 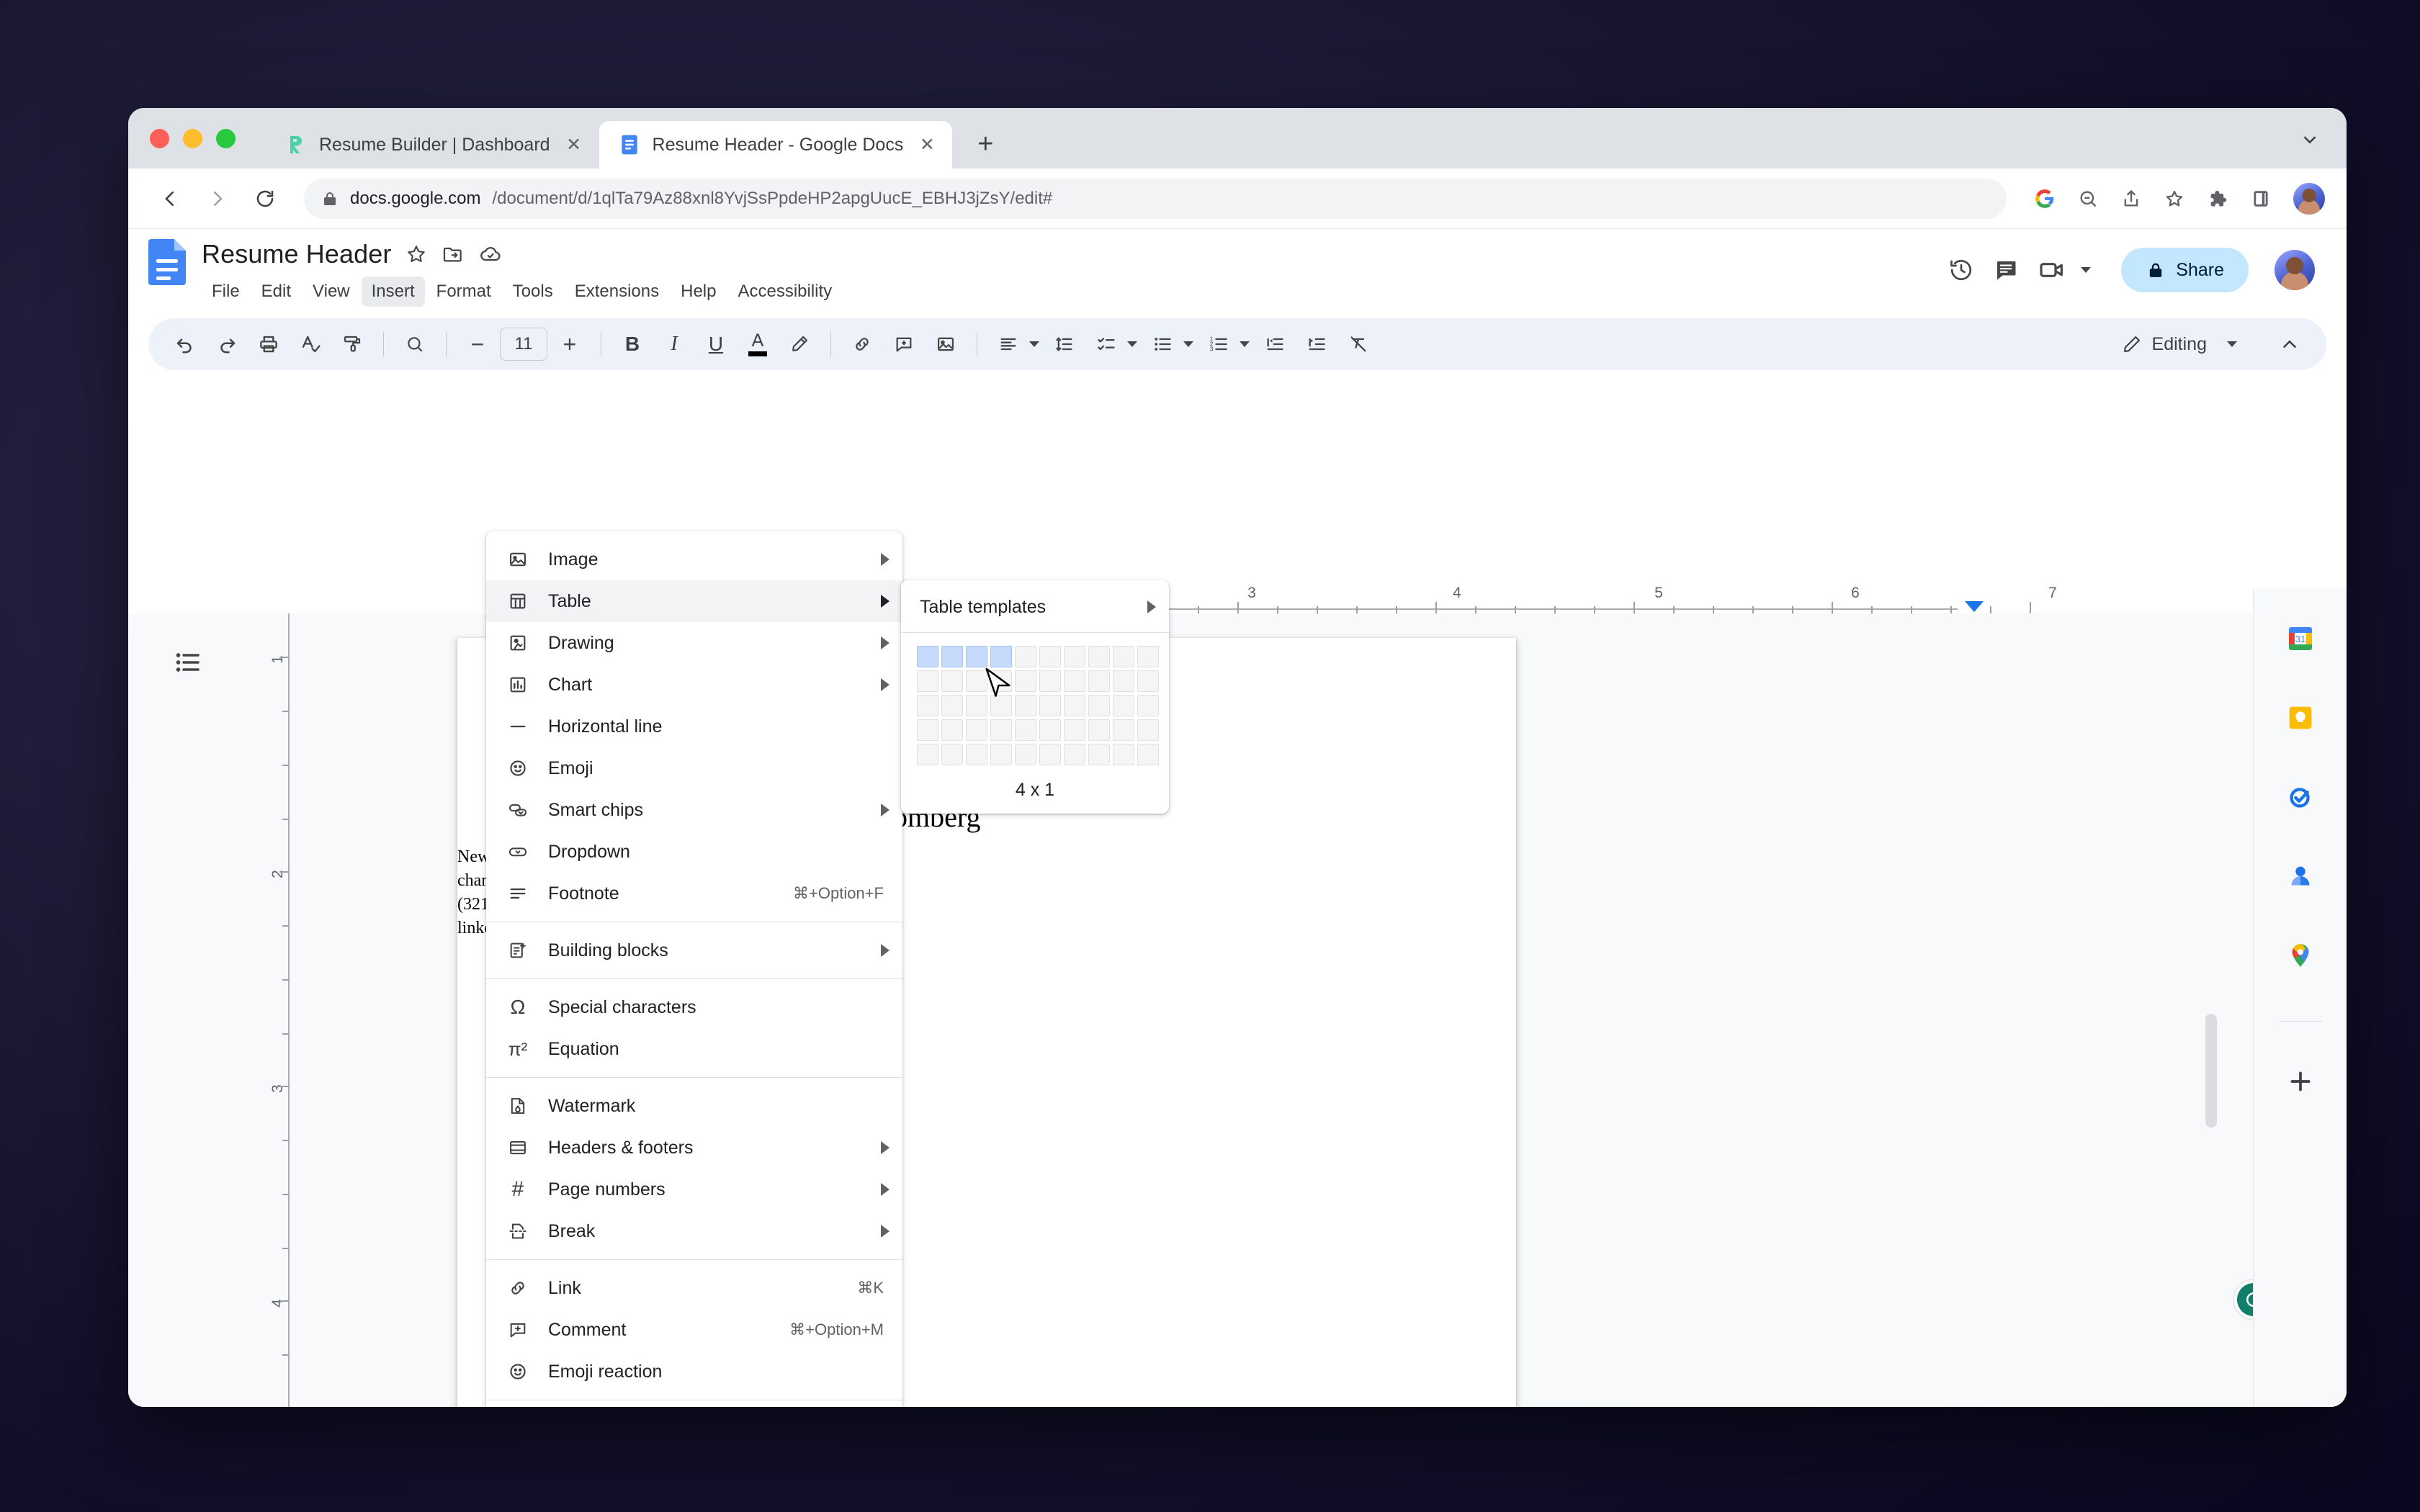 I want to click on add-comment-icon, so click(x=904, y=344).